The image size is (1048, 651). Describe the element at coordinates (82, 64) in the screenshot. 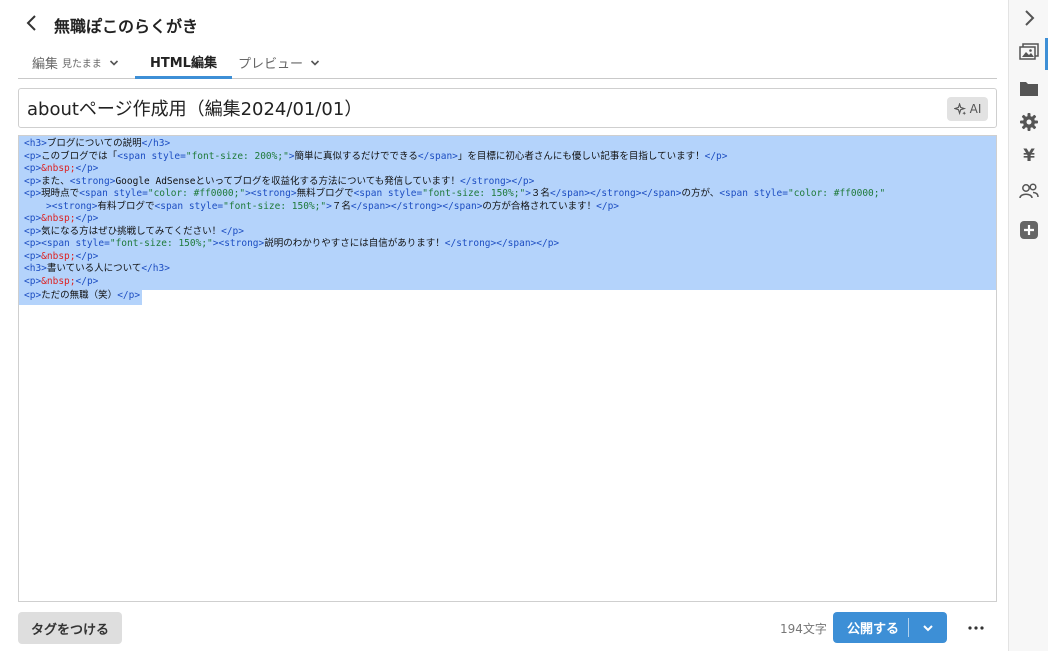

I see `tab-sublabel: 見たまま` at that location.